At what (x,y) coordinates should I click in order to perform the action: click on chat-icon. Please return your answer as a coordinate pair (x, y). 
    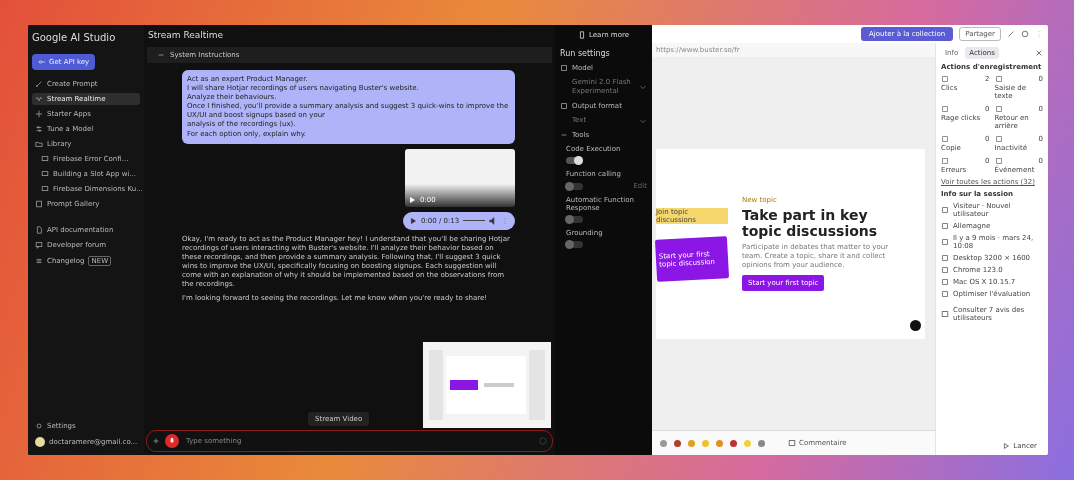
    Looking at the image, I should click on (39, 245).